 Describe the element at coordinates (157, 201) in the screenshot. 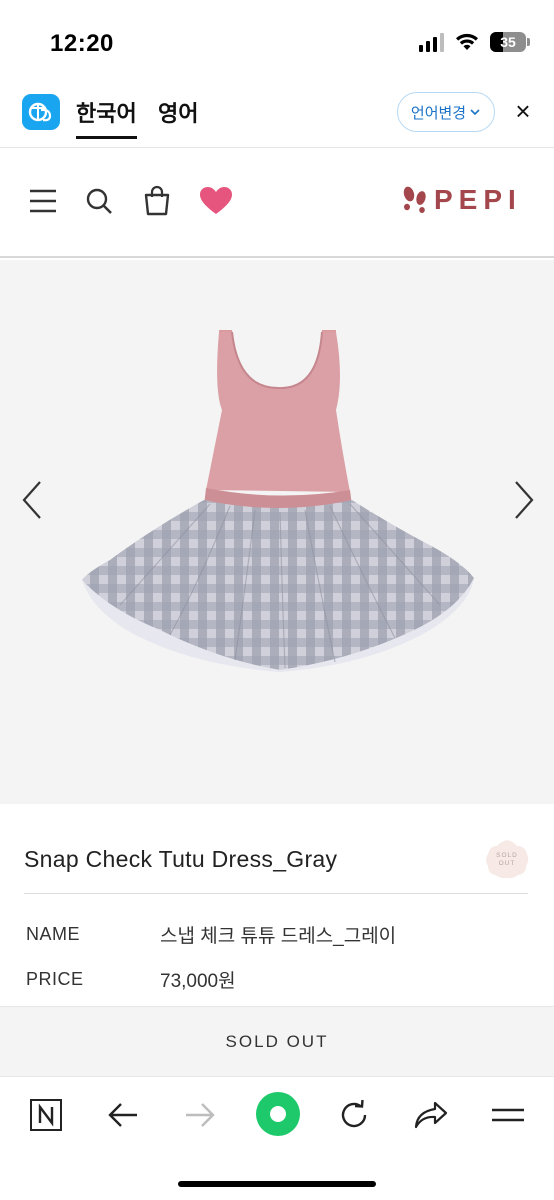

I see `shopping-bag-icon` at that location.